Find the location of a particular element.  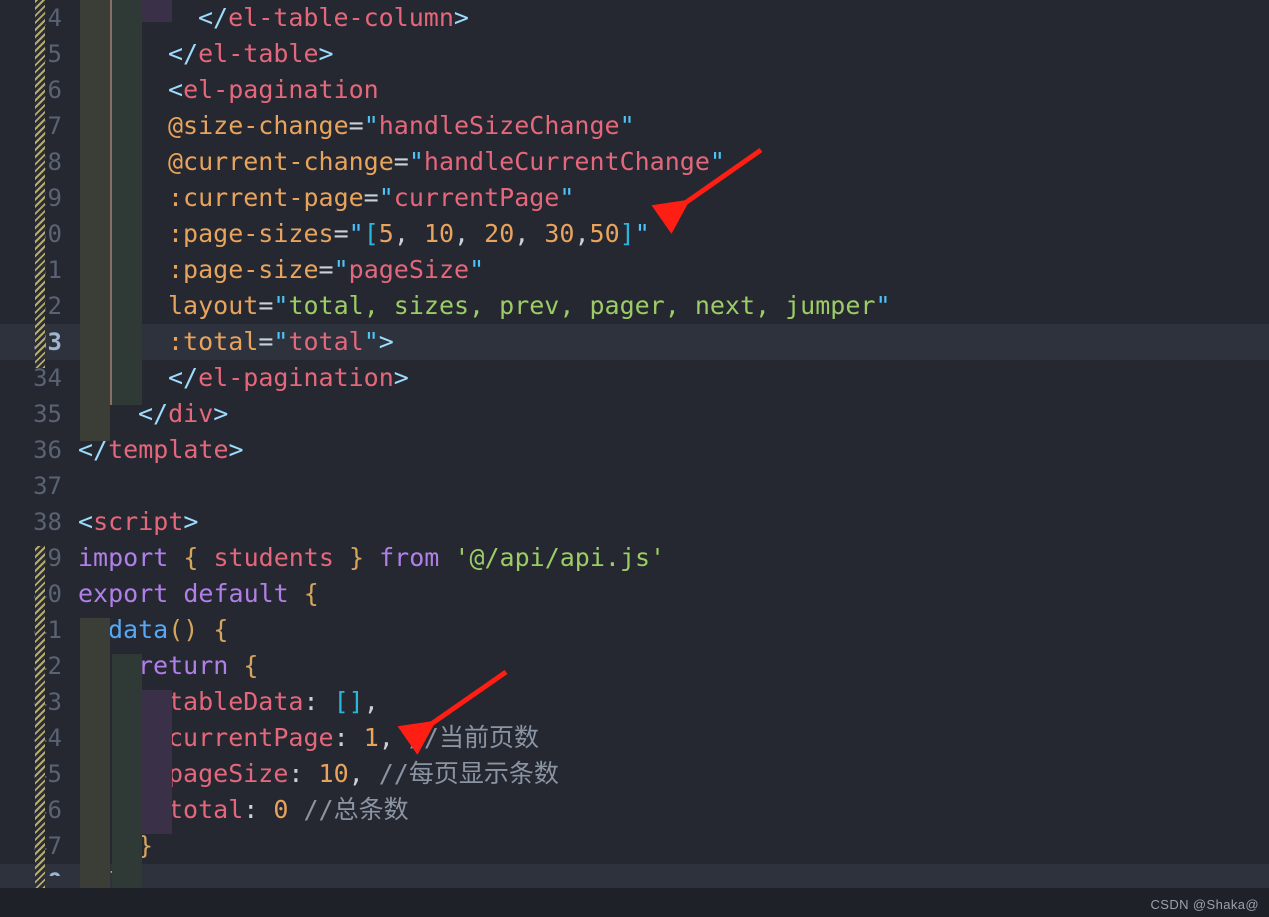

code-line: 40 export default { is located at coordinates (634, 594).